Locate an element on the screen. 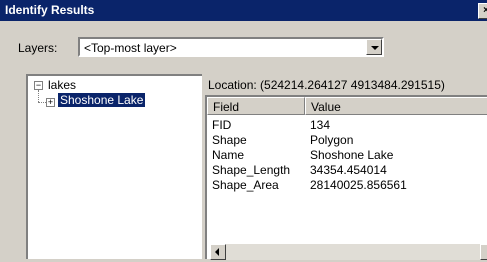 The image size is (487, 262). tree-item-lakes: lakes is located at coordinates (62, 85).